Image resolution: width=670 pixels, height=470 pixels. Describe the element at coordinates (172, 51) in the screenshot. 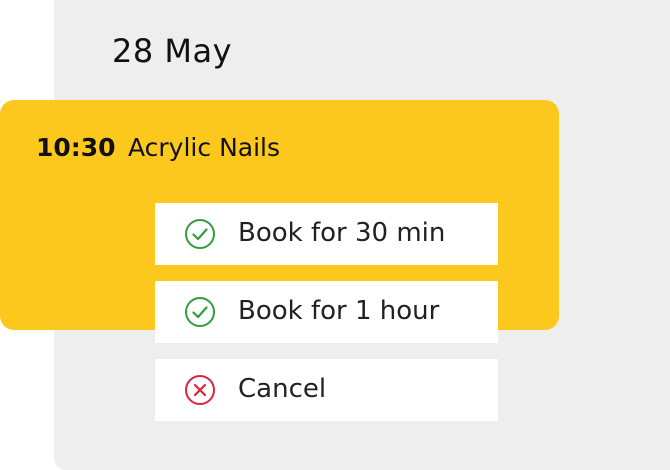

I see `date-heading: 28 May` at that location.